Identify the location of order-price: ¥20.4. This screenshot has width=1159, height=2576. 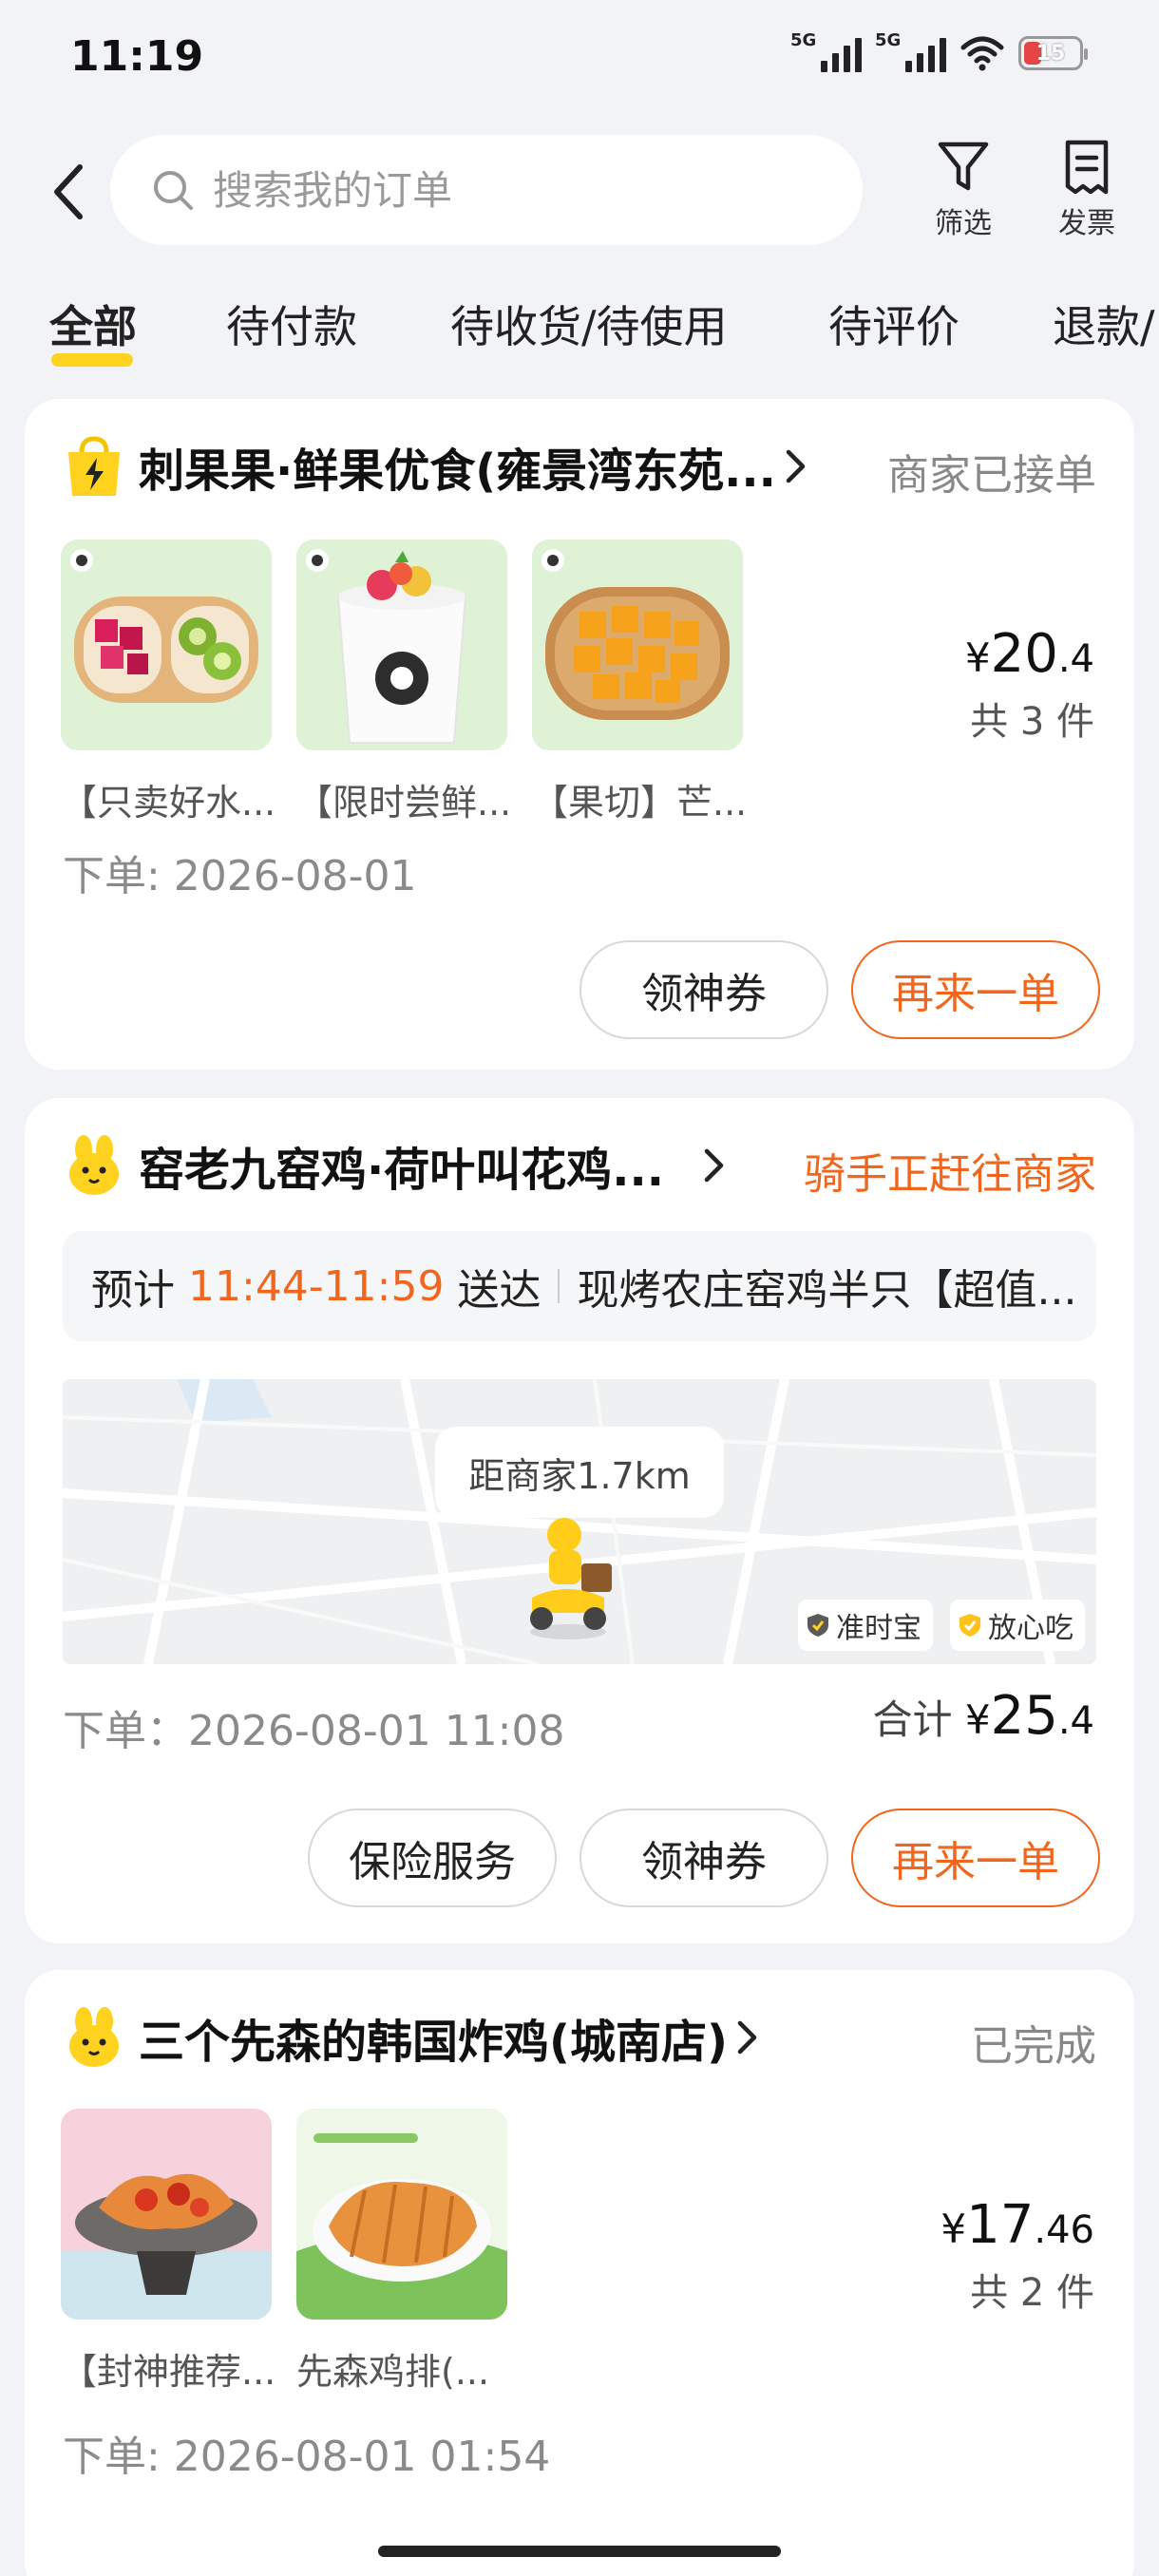
(1029, 654).